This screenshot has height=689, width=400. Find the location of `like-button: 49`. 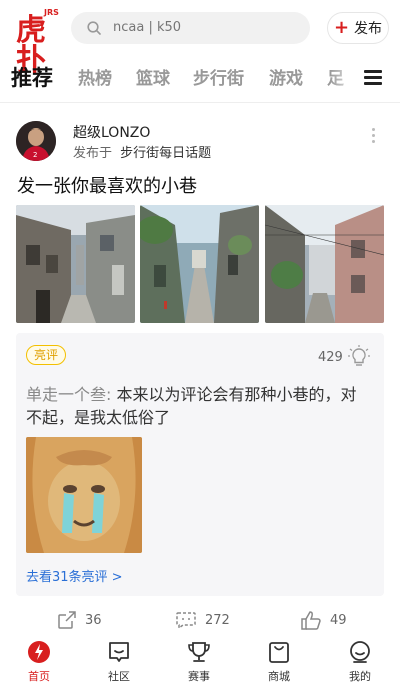

like-button: 49 is located at coordinates (323, 620).